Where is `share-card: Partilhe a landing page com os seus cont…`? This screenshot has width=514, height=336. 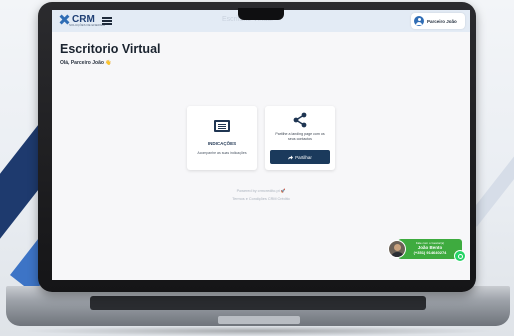
share-card: Partilhe a landing page com os seus cont… is located at coordinates (300, 138).